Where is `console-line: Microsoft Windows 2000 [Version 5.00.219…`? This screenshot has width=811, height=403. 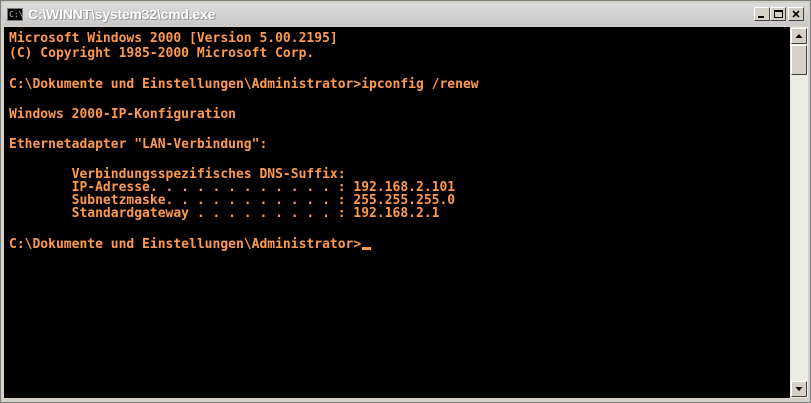 console-line: Microsoft Windows 2000 [Version 5.00.219… is located at coordinates (173, 38).